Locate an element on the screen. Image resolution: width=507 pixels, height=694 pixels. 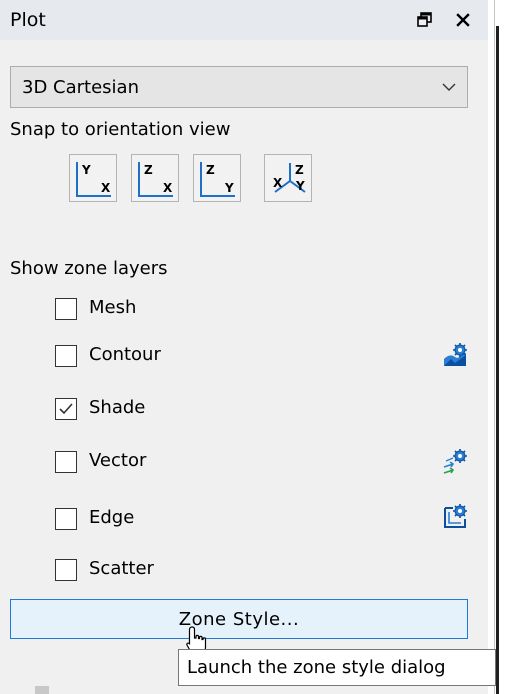
edge-settings-button is located at coordinates (455, 516).